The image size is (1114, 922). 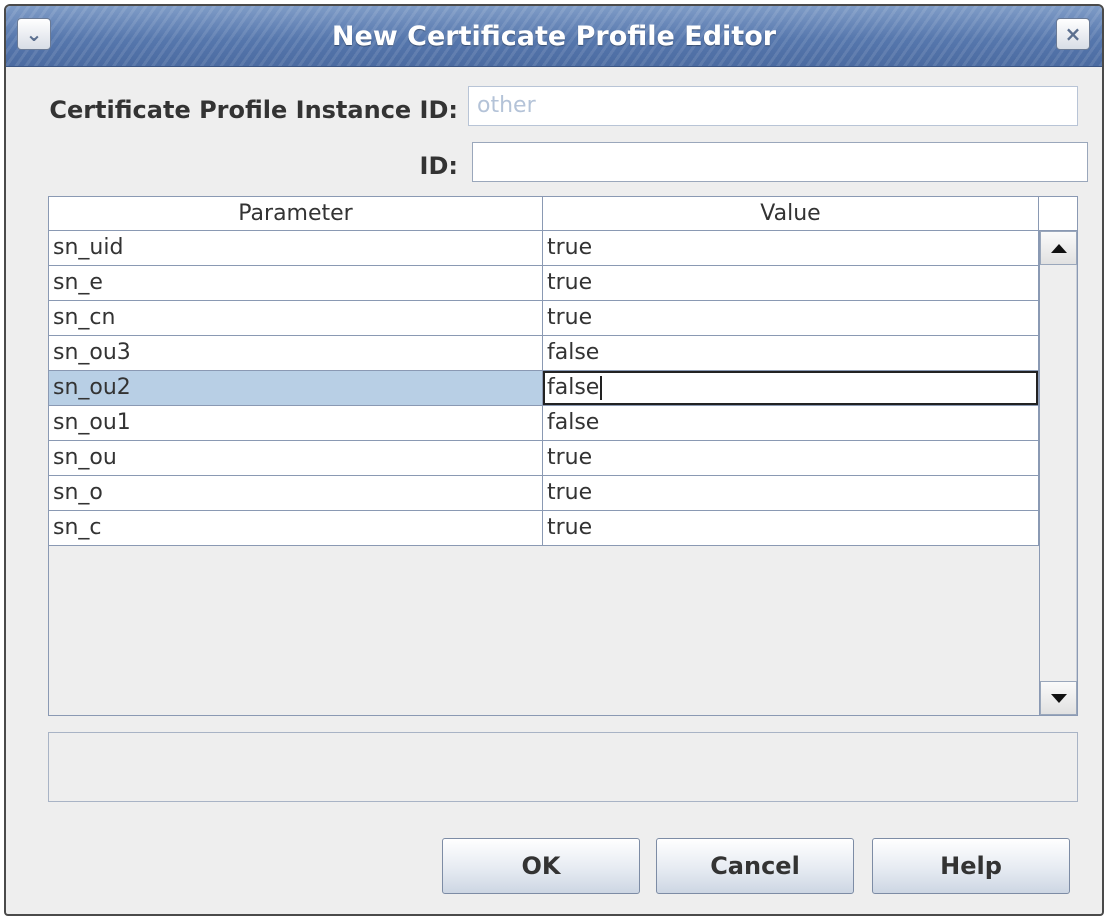 What do you see at coordinates (438, 166) in the screenshot?
I see `id-label: ID:` at bounding box center [438, 166].